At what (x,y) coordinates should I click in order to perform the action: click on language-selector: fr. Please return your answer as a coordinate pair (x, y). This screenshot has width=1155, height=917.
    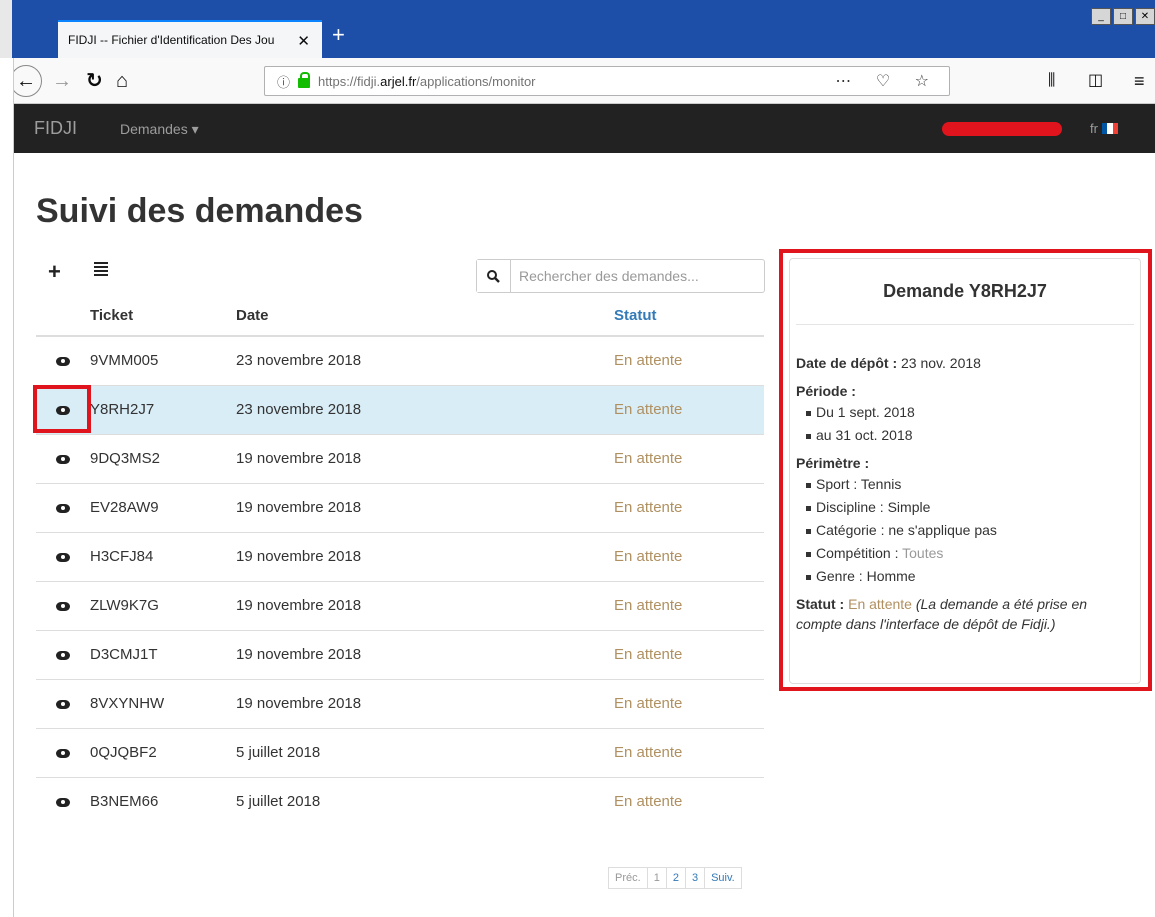
    Looking at the image, I should click on (1104, 128).